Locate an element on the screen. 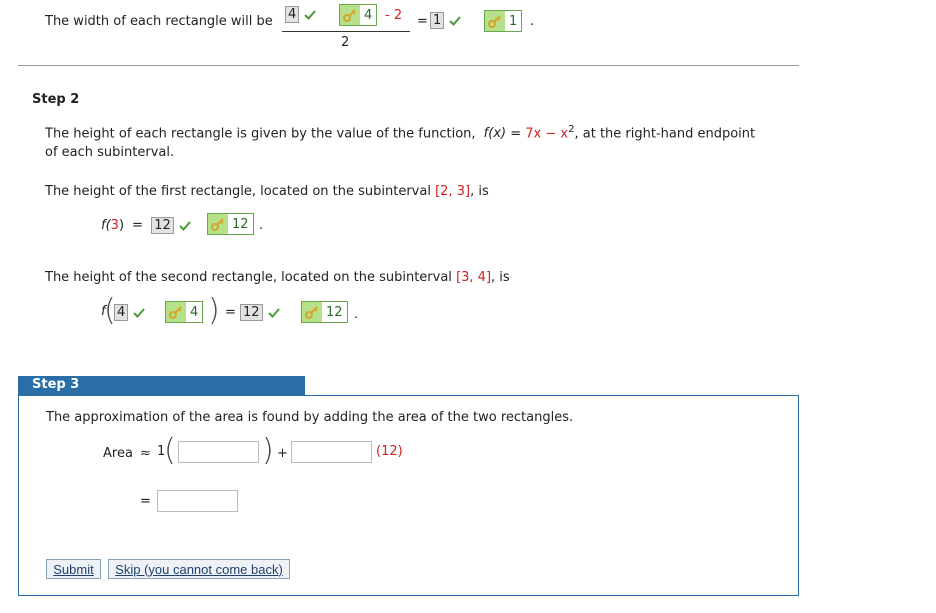 Image resolution: width=936 pixels, height=613 pixels. second-arg-key: 4 is located at coordinates (184, 312).